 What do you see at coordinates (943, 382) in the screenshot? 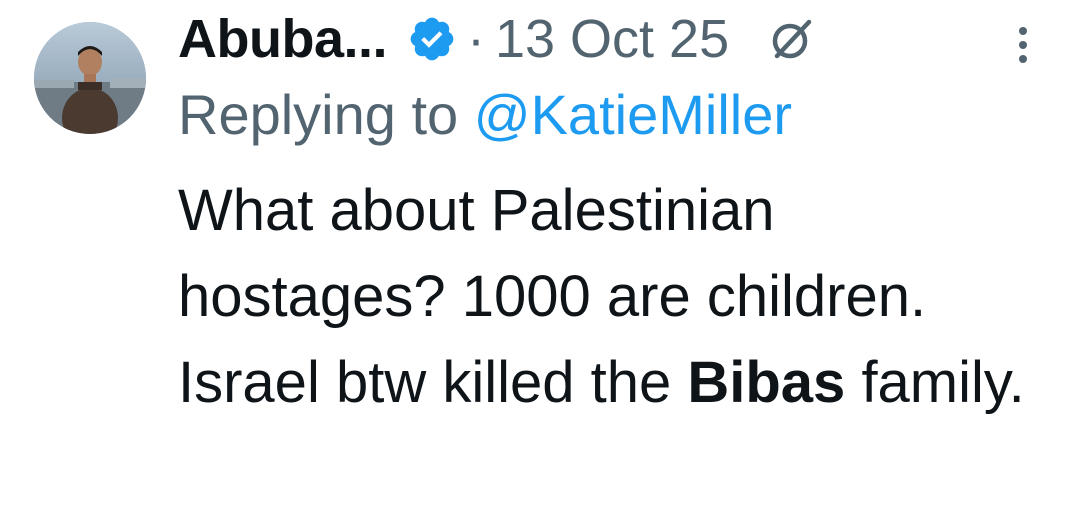
I see `tweet-text-part: family.` at bounding box center [943, 382].